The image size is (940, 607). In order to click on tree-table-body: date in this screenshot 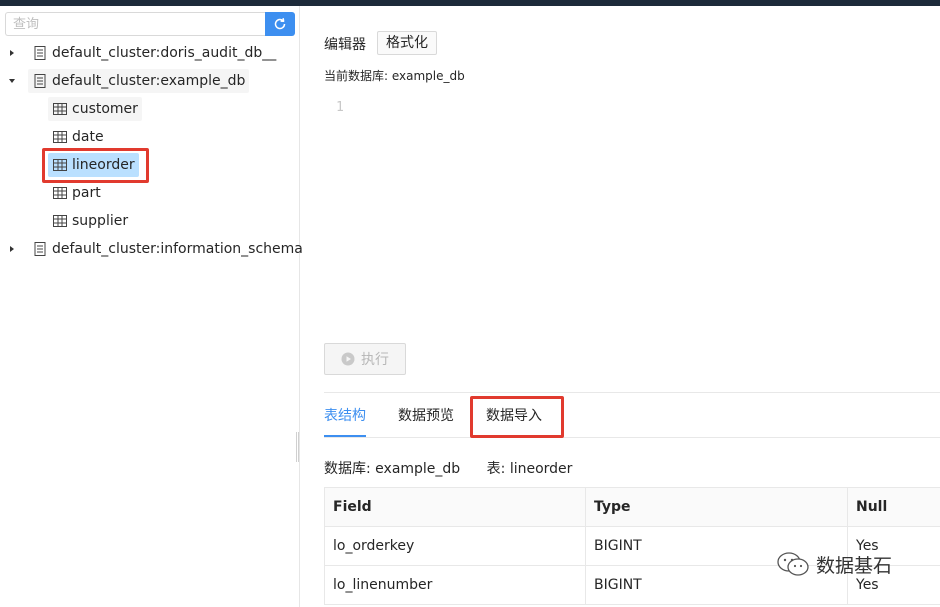, I will do `click(78, 137)`.